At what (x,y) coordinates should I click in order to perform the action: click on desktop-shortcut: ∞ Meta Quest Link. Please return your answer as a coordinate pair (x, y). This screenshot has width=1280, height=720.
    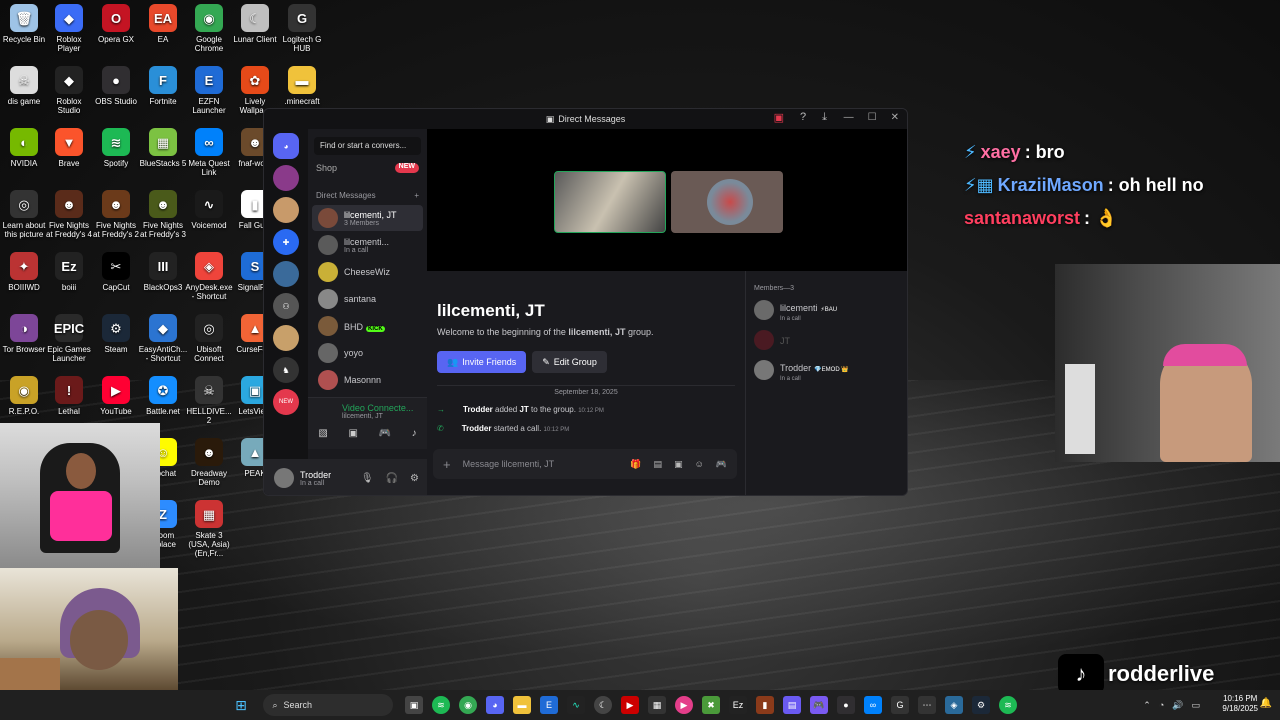
    Looking at the image, I should click on (209, 159).